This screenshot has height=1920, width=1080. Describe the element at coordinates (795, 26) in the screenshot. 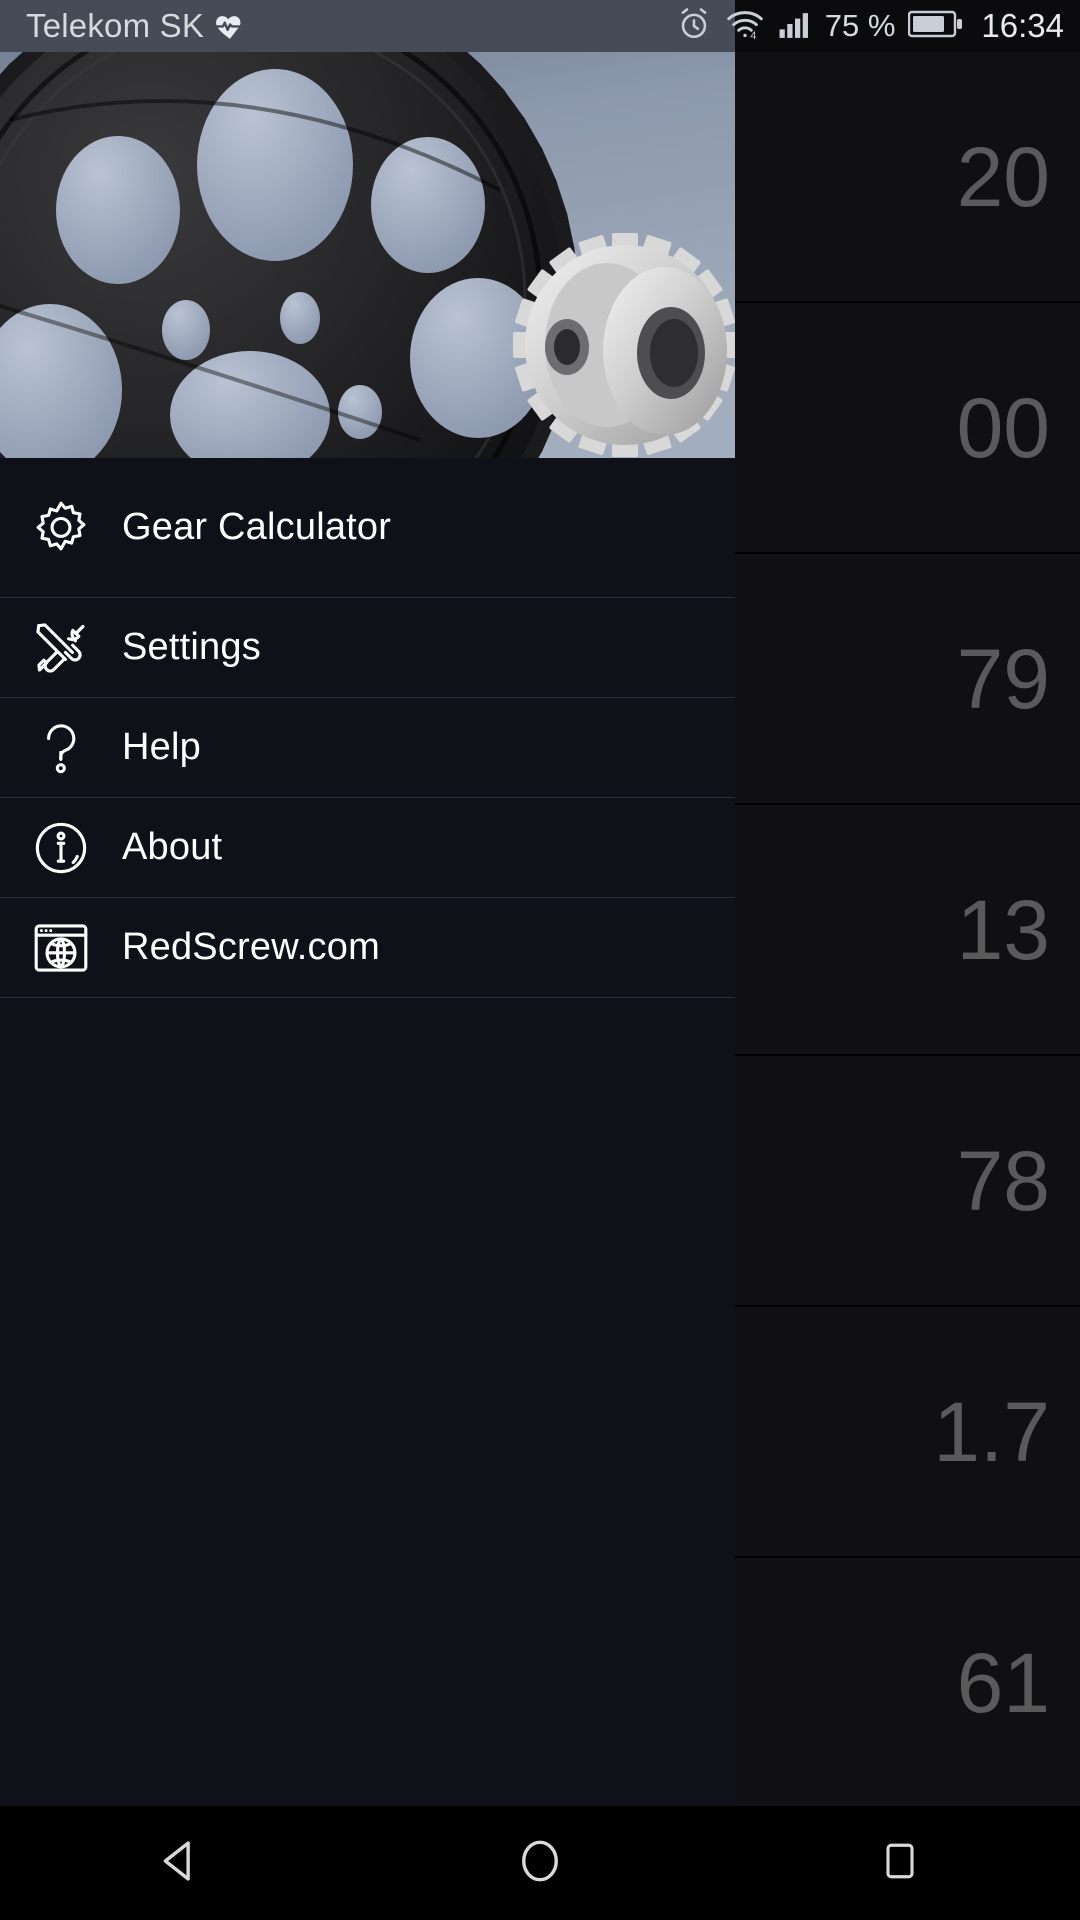

I see `cellular-signal-icon` at that location.